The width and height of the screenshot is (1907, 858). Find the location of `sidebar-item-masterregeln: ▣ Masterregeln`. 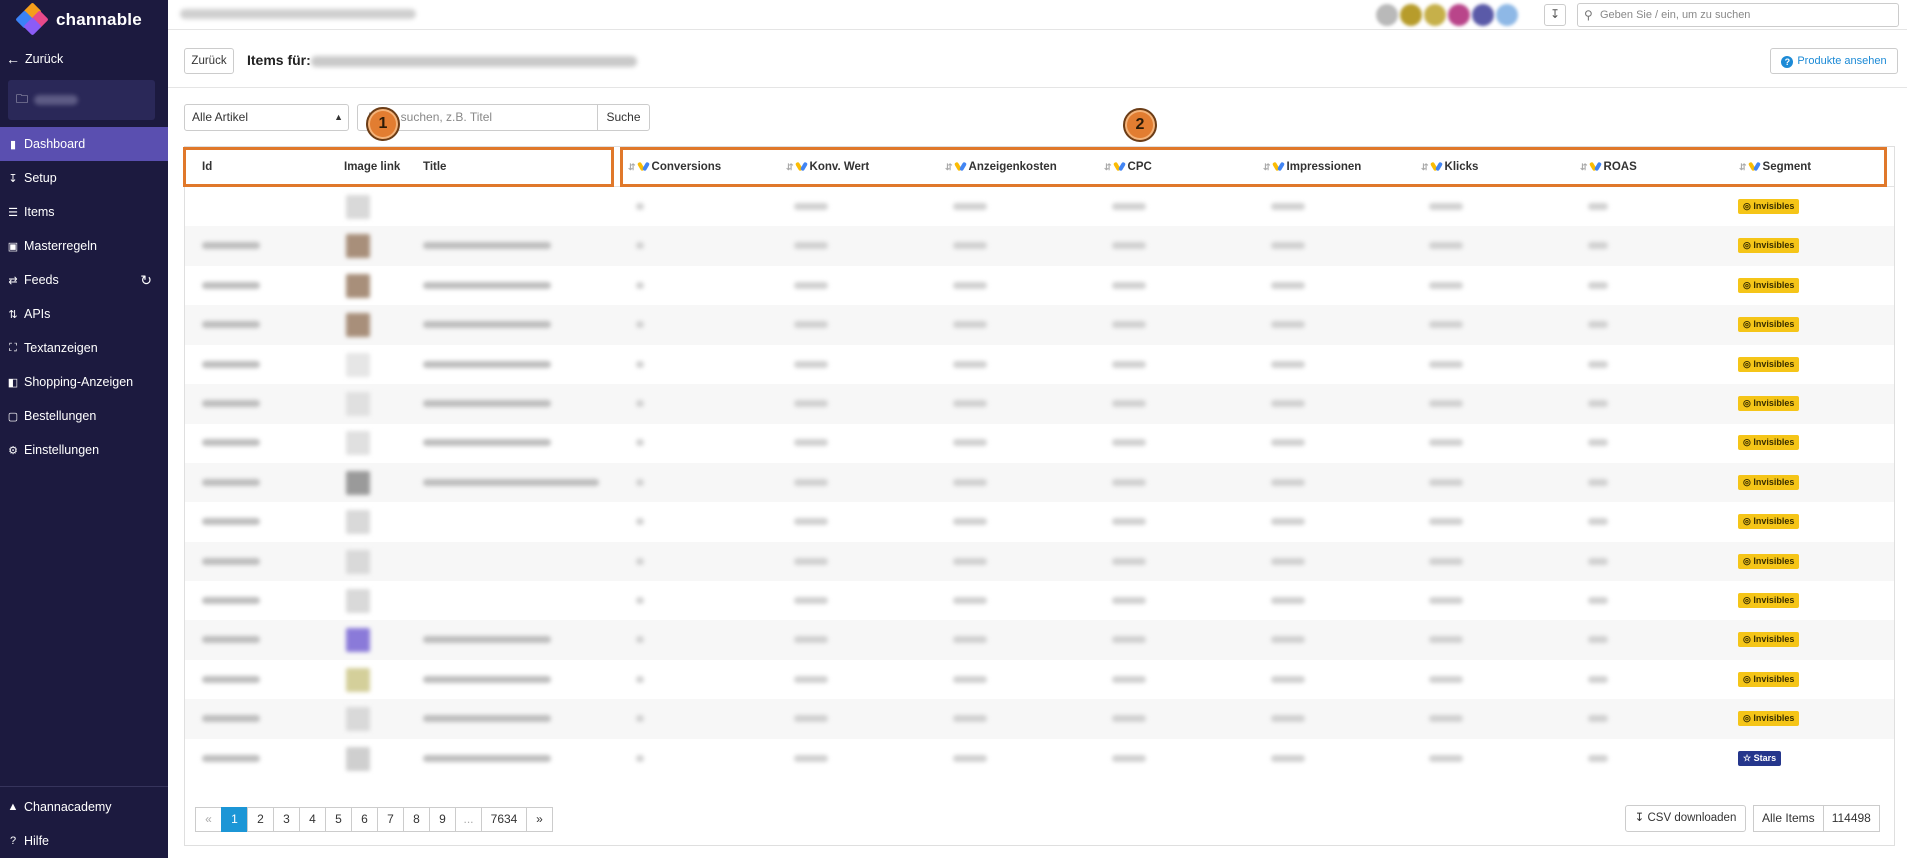

sidebar-item-masterregeln: ▣ Masterregeln is located at coordinates (84, 246).